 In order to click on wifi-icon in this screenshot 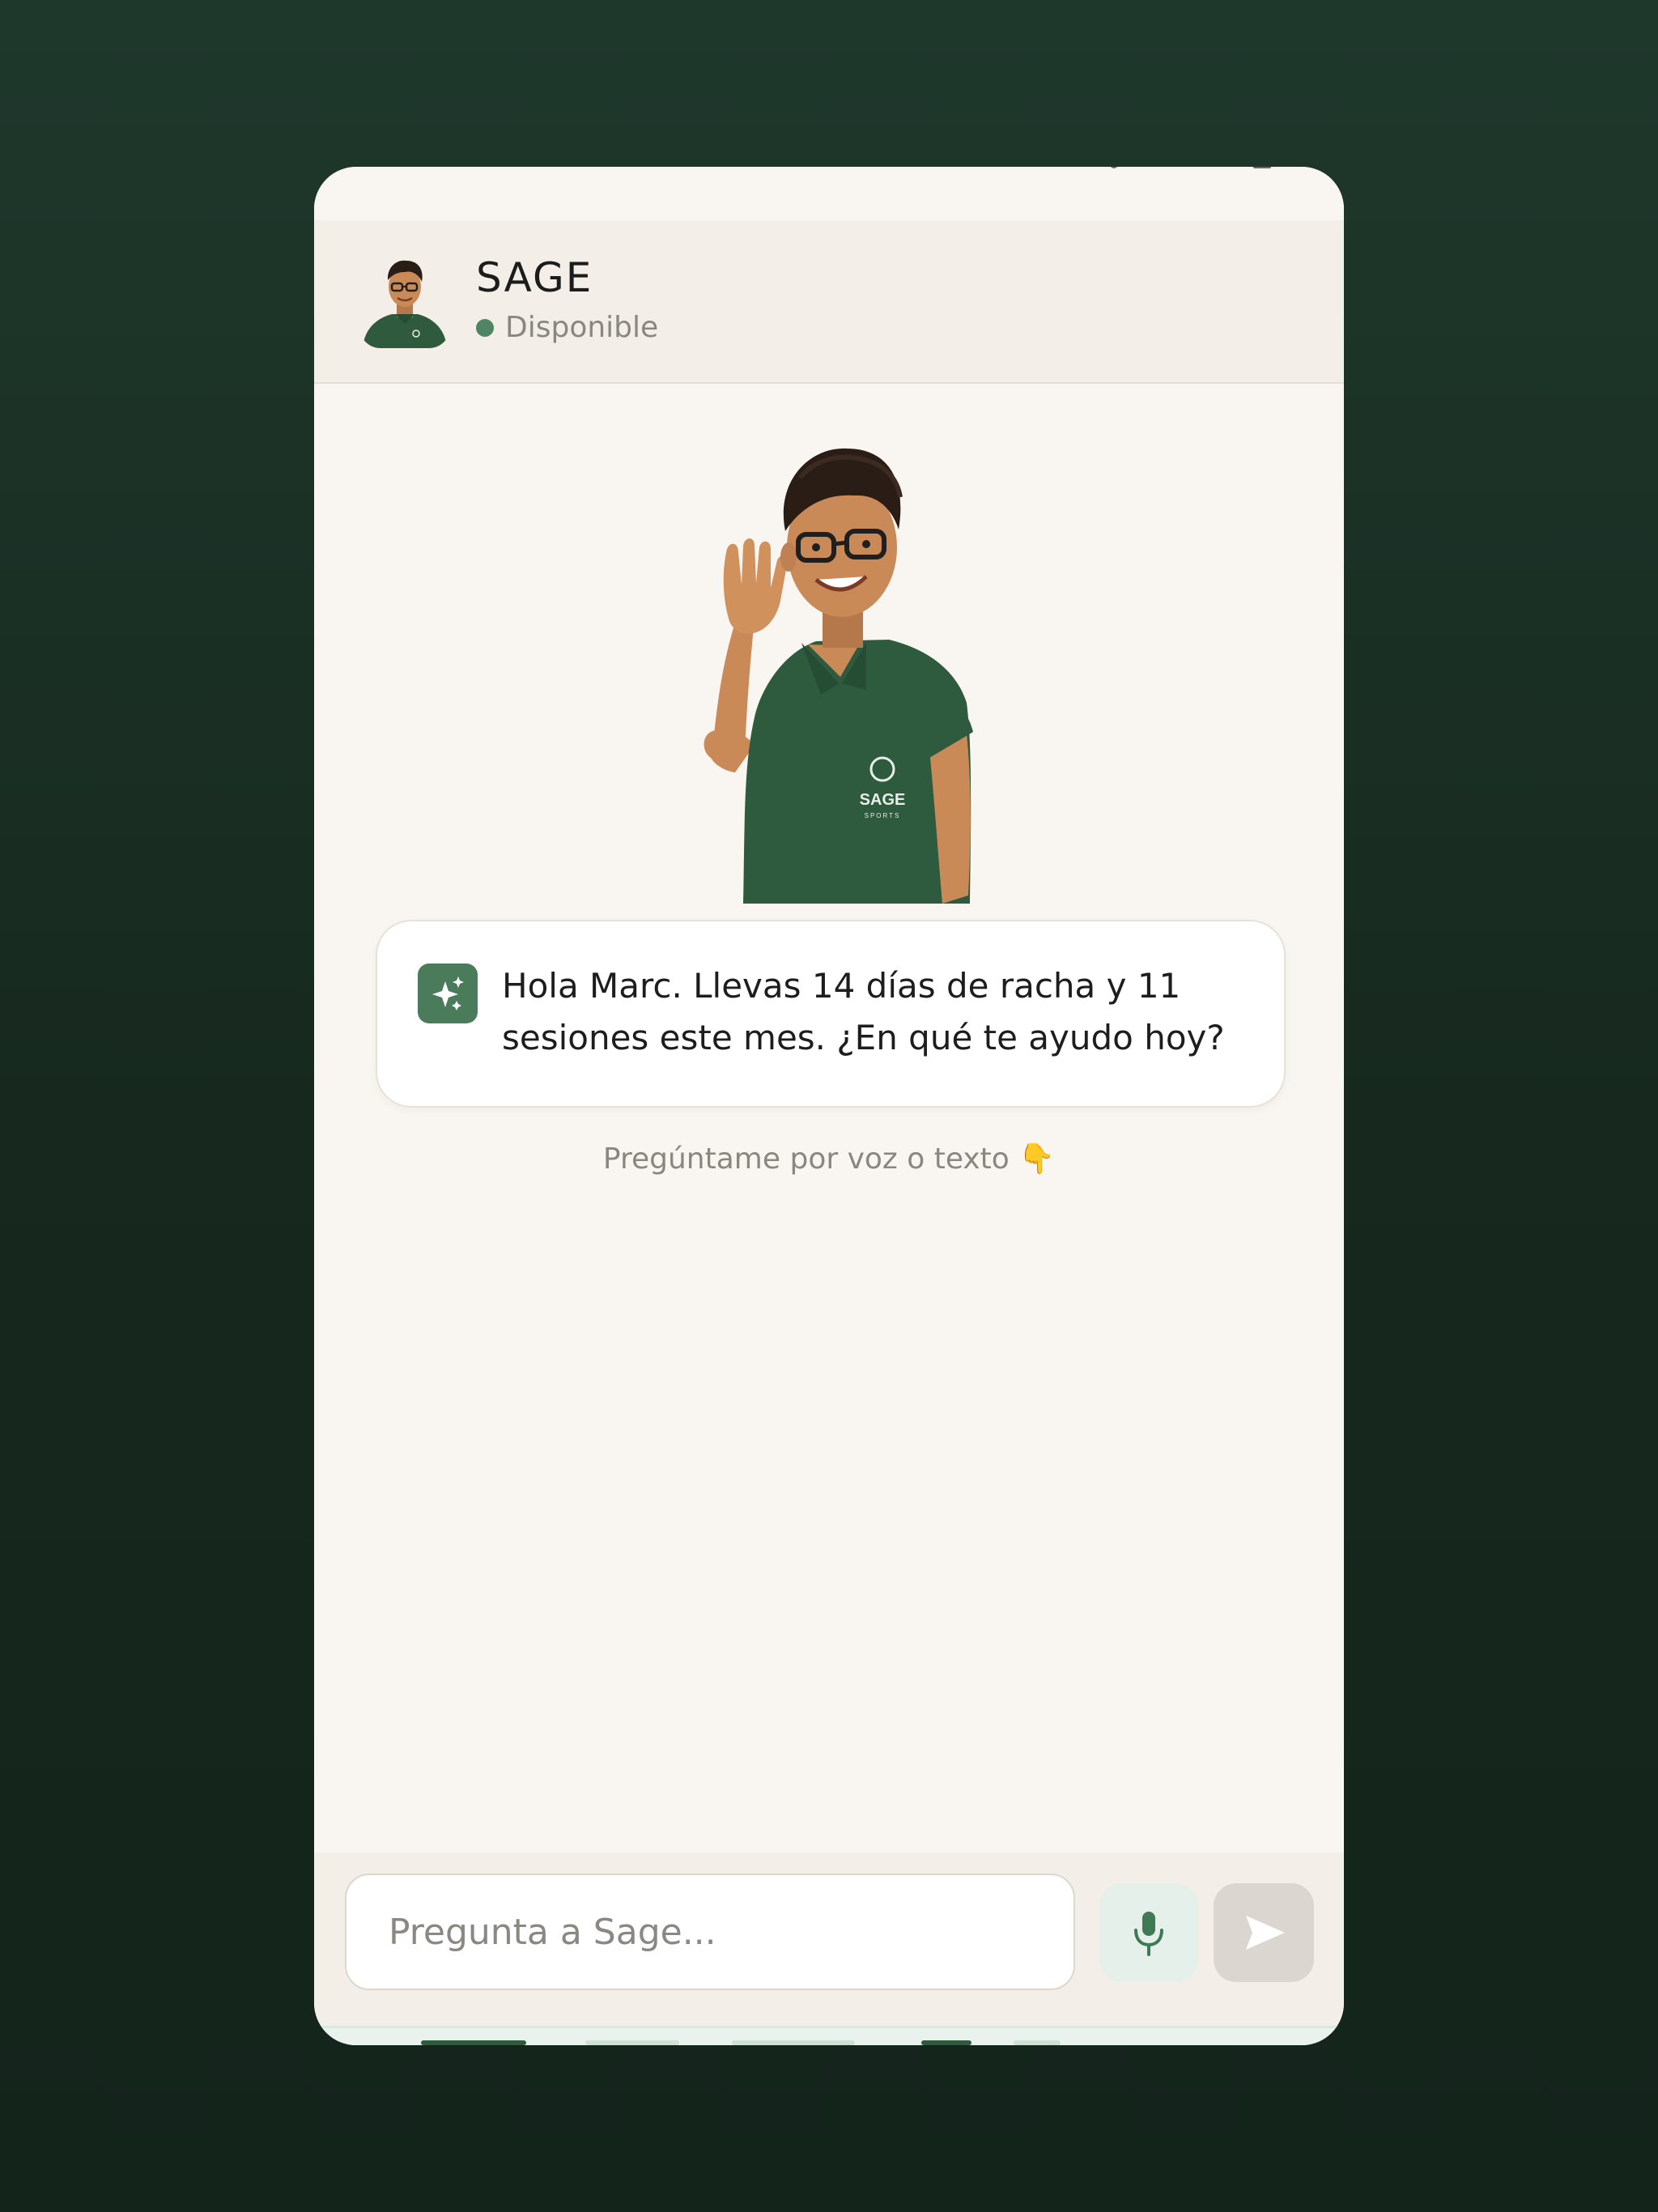, I will do `click(1114, 167)`.